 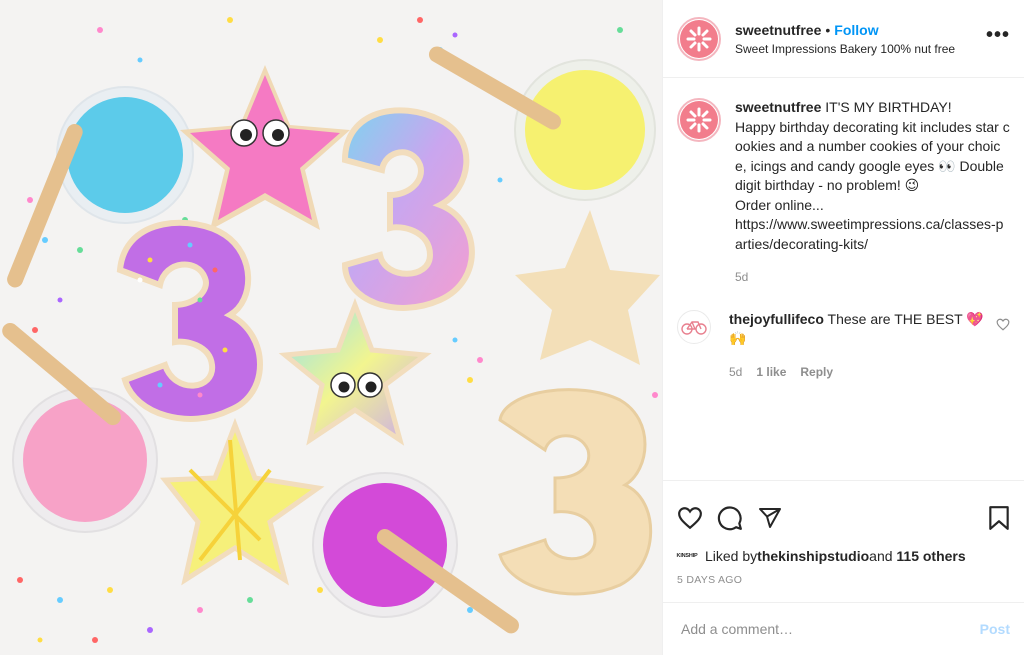 I want to click on likes-count: 115 others, so click(x=930, y=556).